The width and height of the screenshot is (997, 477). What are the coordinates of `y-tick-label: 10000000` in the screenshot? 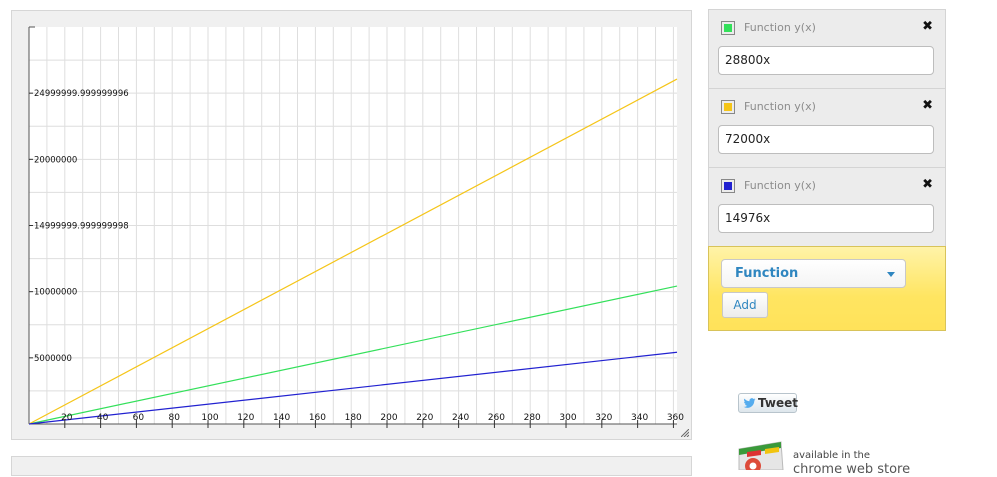 It's located at (55, 293).